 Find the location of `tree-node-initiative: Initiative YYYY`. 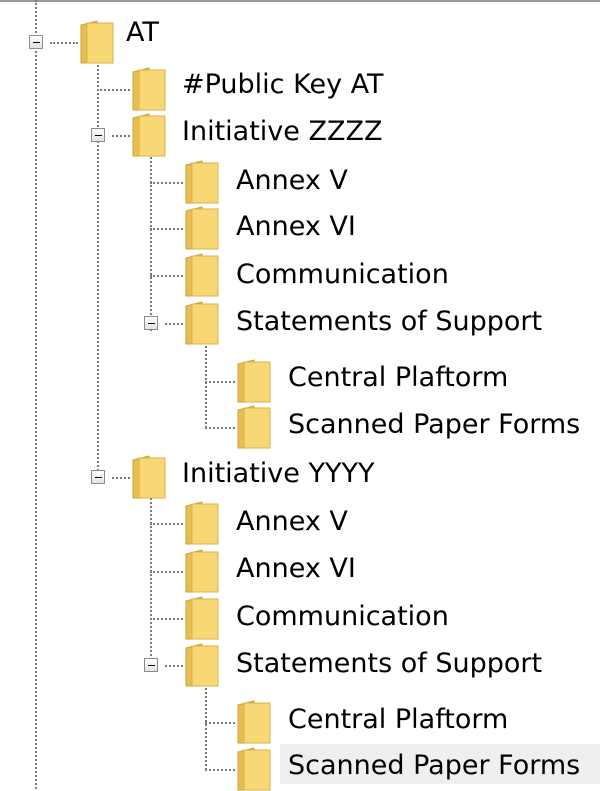

tree-node-initiative: Initiative YYYY is located at coordinates (278, 474).